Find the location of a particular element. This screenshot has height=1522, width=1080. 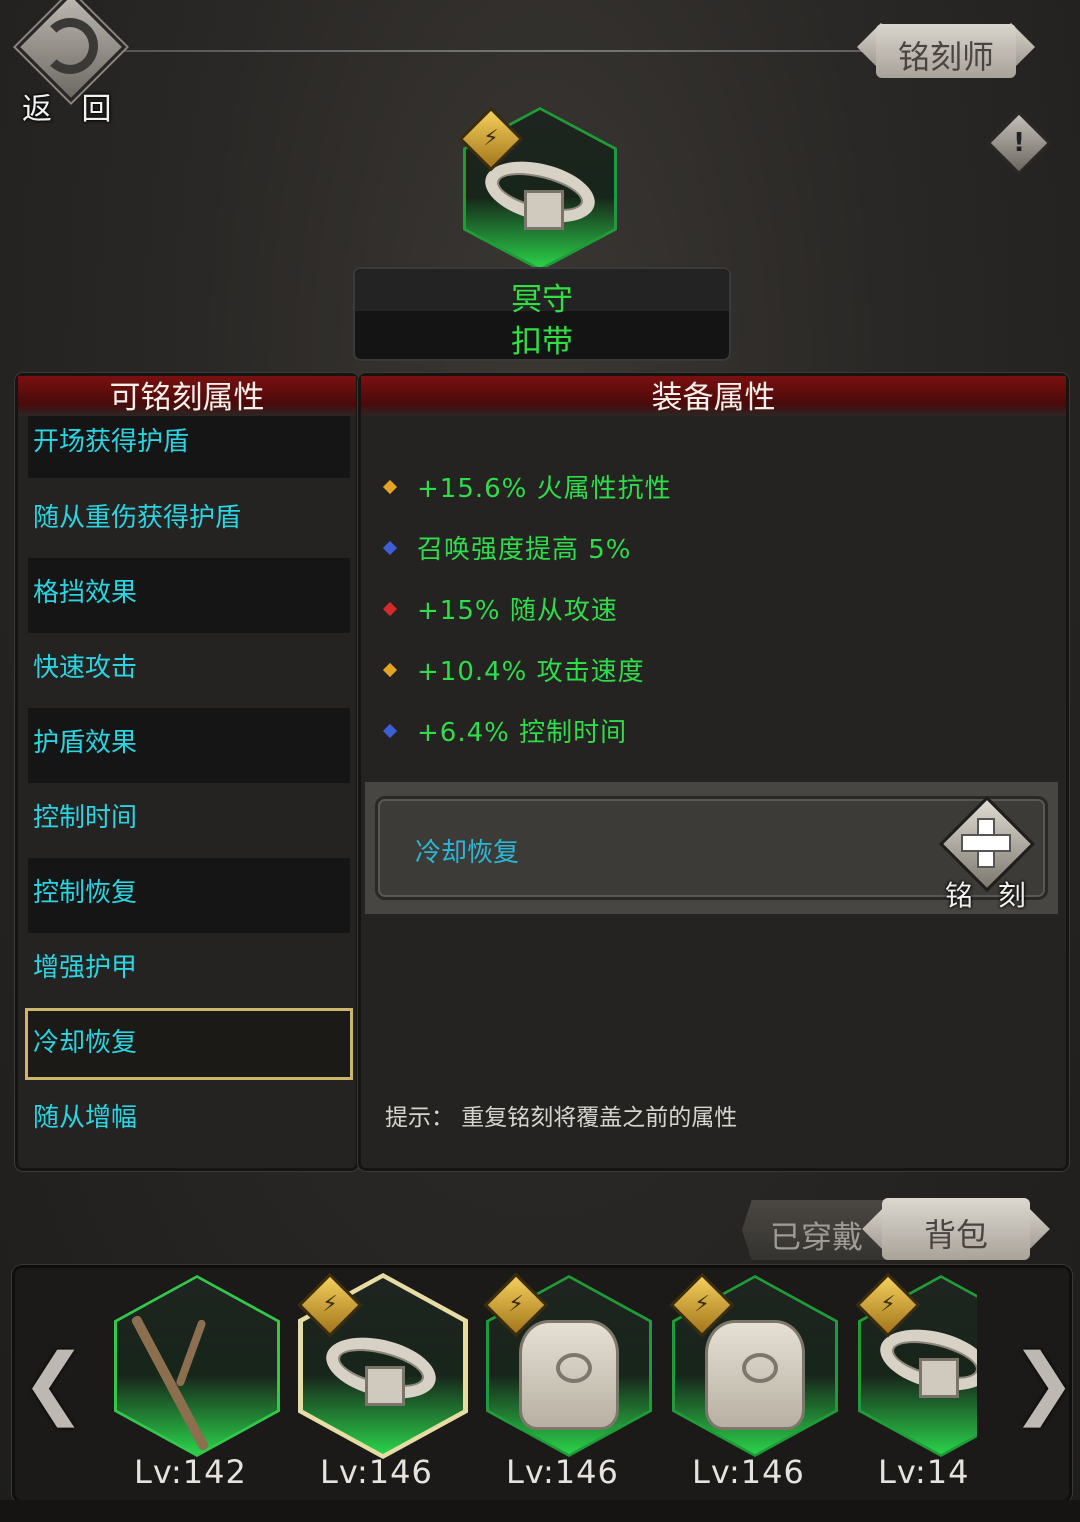

stat-row: 召唤强度提高 5% is located at coordinates (507, 547).